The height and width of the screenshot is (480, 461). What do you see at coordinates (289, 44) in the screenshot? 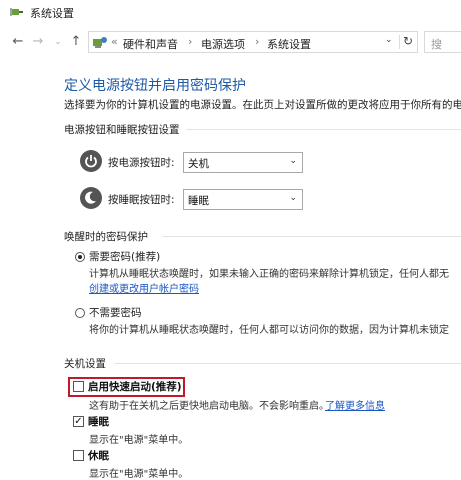
I see `breadcrumb-system-settings: 系统设置` at bounding box center [289, 44].